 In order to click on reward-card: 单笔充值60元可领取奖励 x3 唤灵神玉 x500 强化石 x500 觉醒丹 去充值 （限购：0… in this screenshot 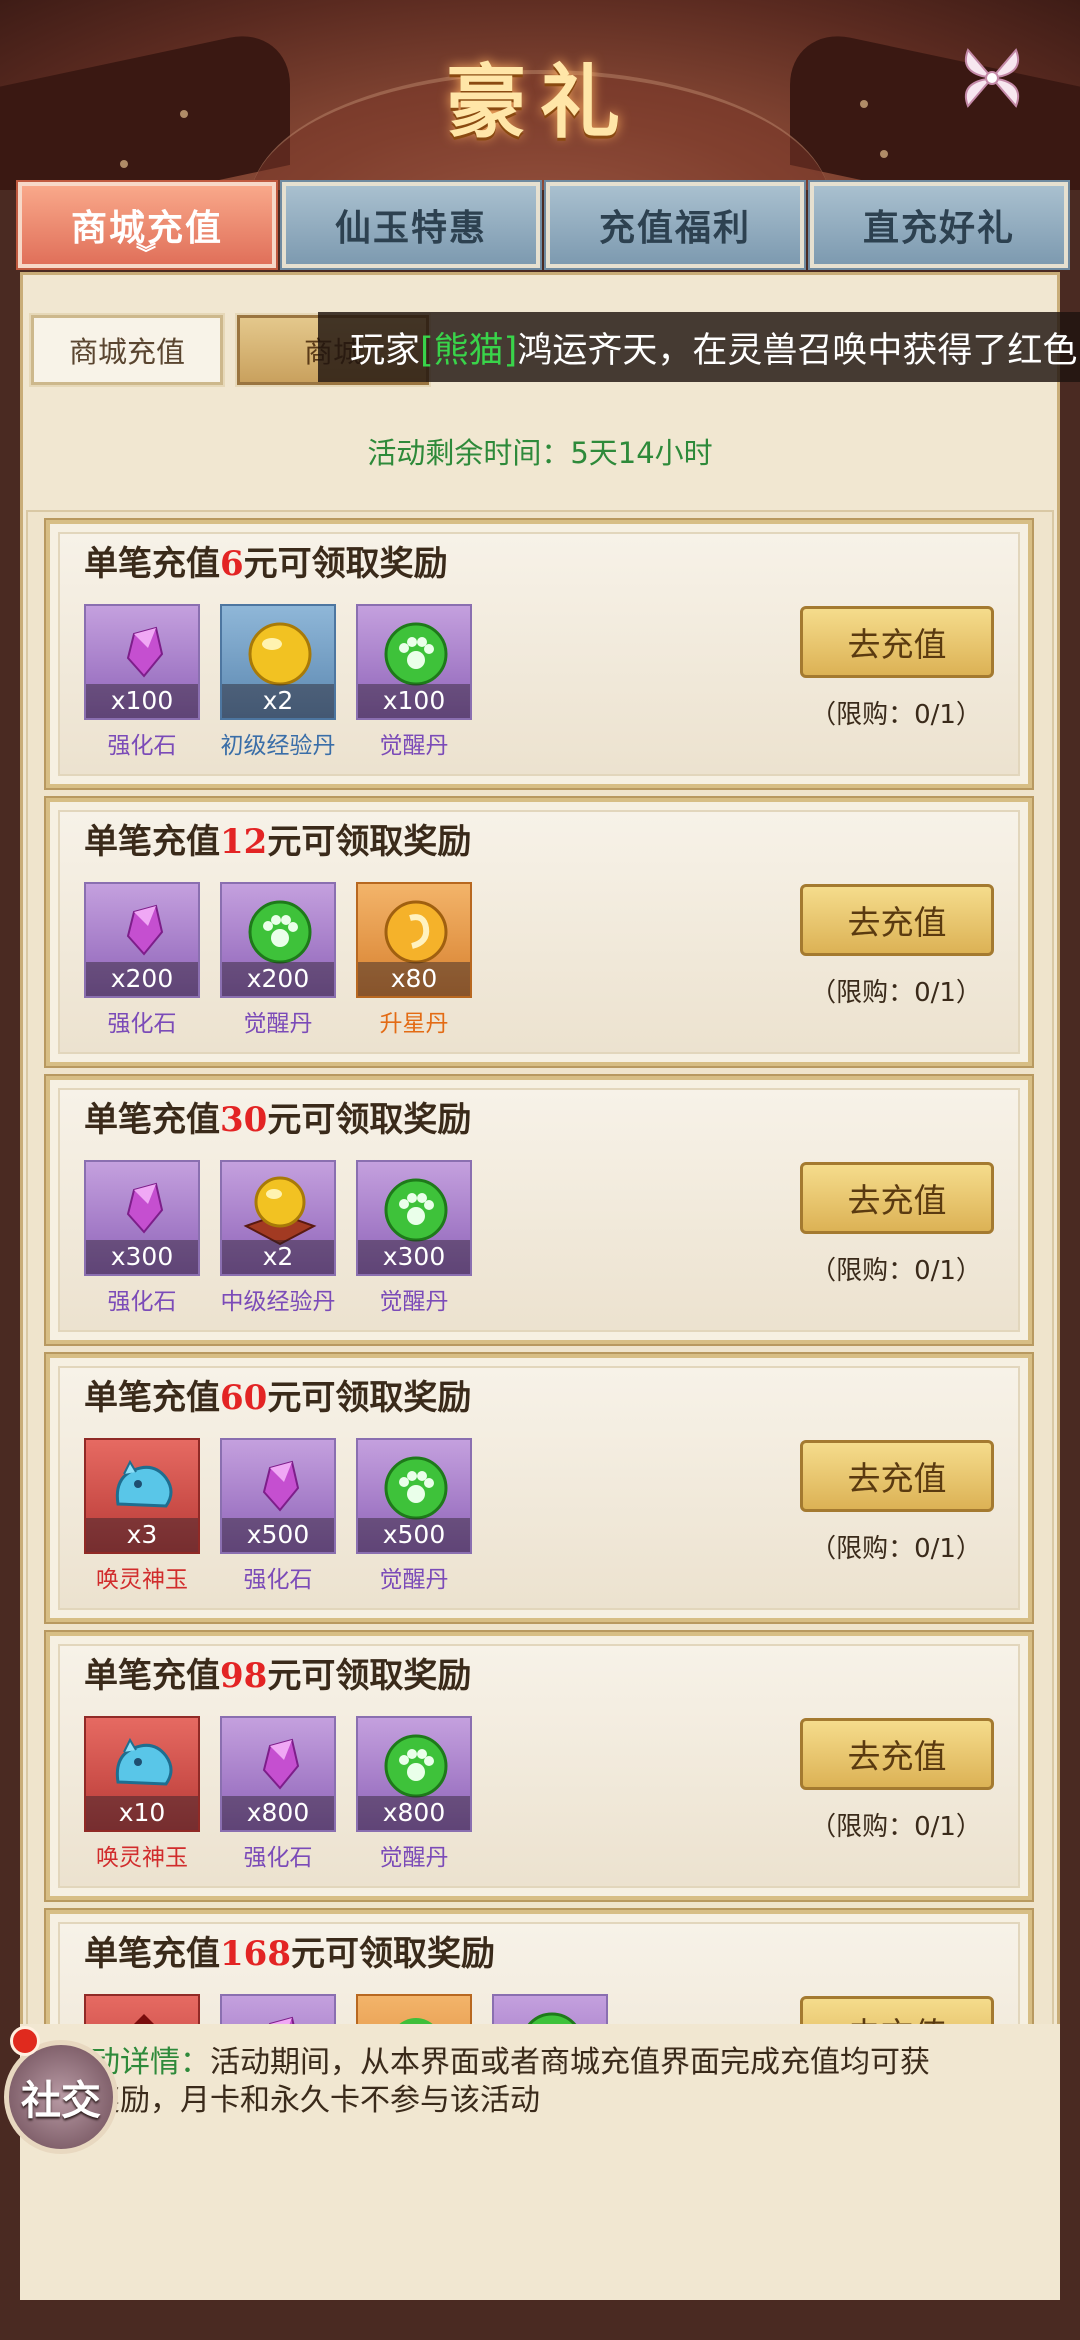, I will do `click(539, 1488)`.